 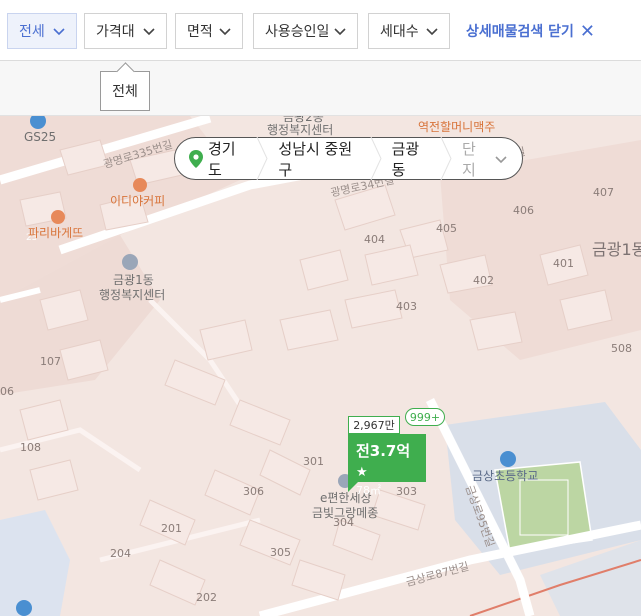 I want to click on lot-number: 306, so click(x=253, y=491).